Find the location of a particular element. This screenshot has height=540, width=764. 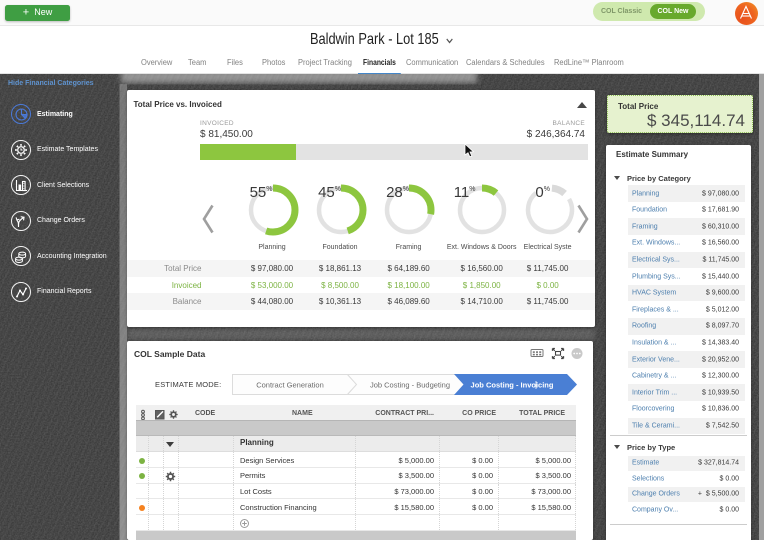

svg-text: Job Costing - Invoicing is located at coordinates (512, 385).